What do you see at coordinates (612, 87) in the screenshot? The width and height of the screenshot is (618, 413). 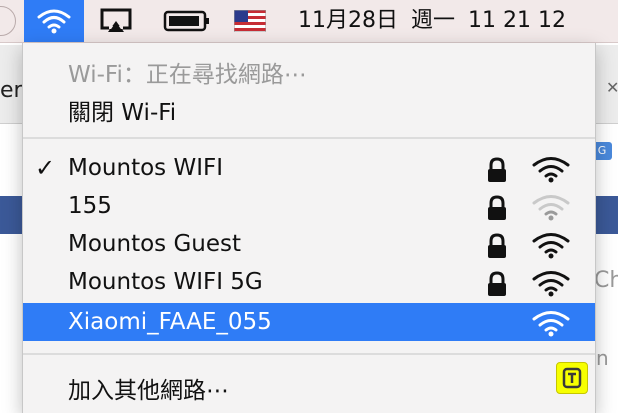 I see `tab-close-icon: ✕` at bounding box center [612, 87].